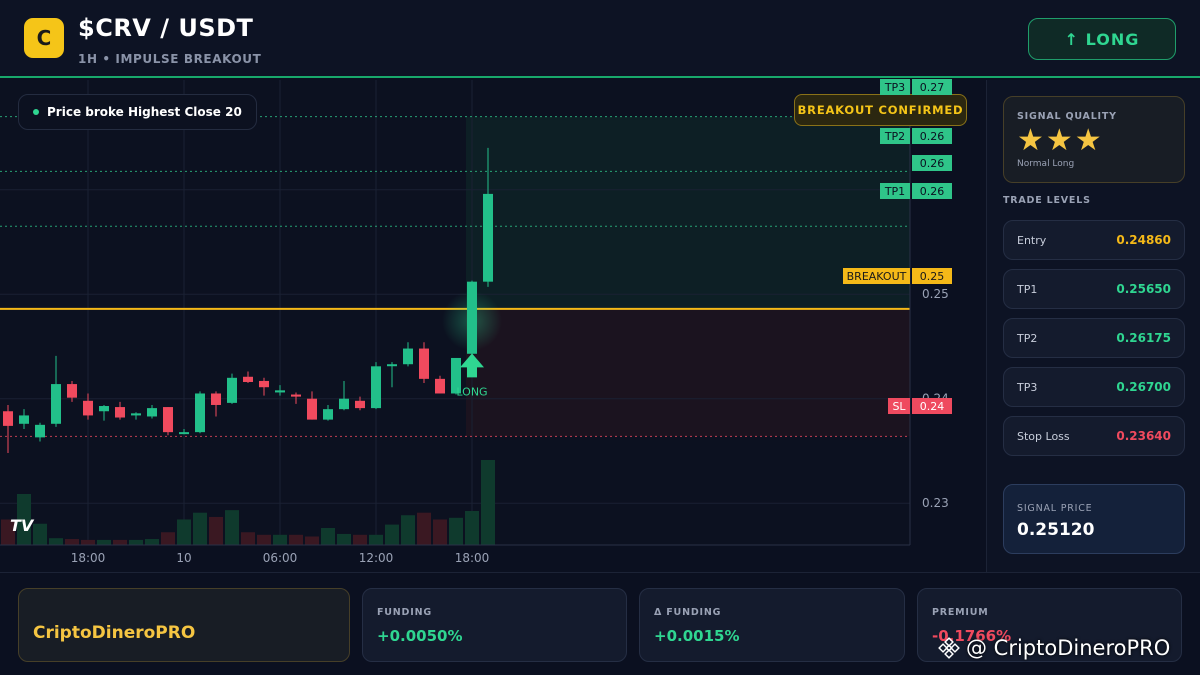 The height and width of the screenshot is (675, 1200). What do you see at coordinates (280, 558) in the screenshot?
I see `x-tick-label: 06:00` at bounding box center [280, 558].